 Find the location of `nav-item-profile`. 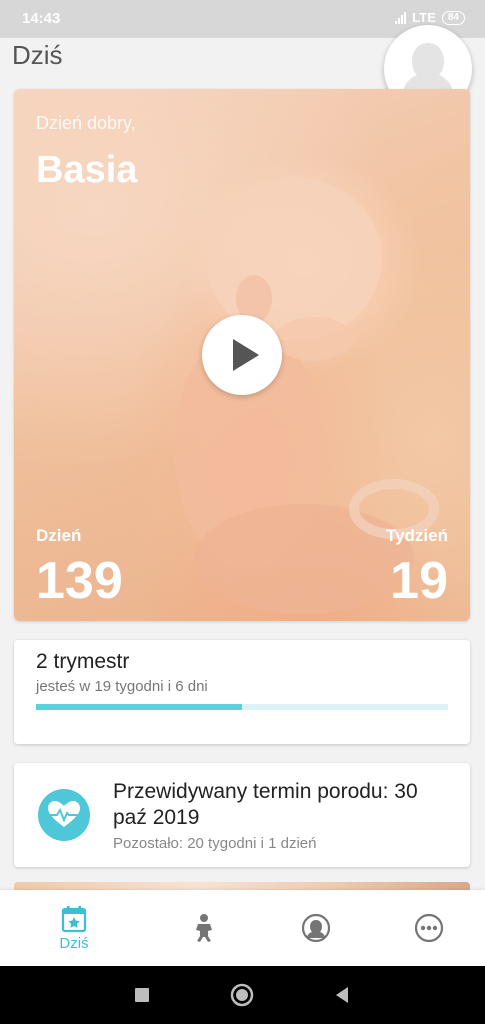

nav-item-profile is located at coordinates (316, 928).